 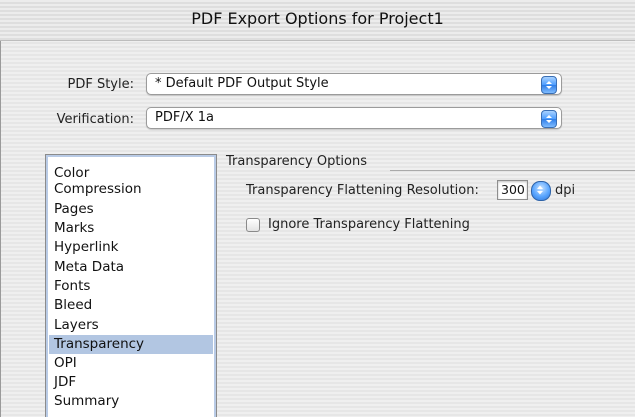 What do you see at coordinates (131, 305) in the screenshot?
I see `category-item-bleed: Bleed` at bounding box center [131, 305].